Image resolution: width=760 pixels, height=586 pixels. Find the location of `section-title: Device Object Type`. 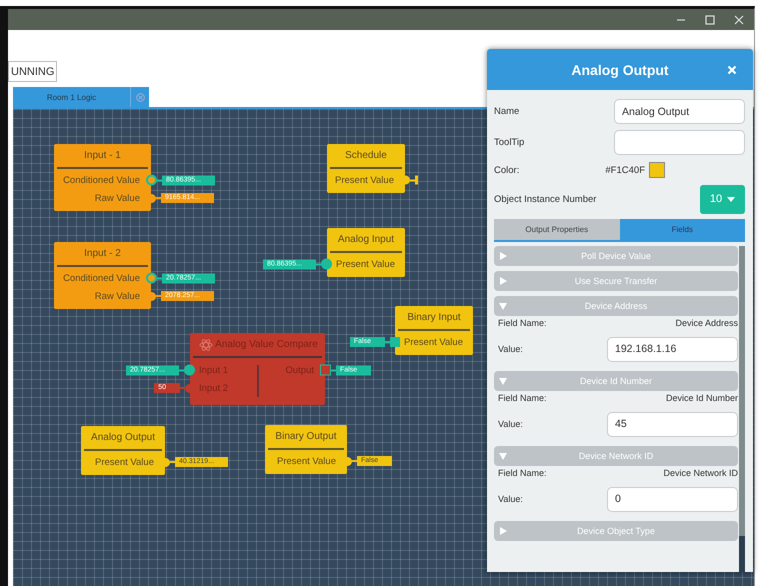

section-title: Device Object Type is located at coordinates (616, 531).